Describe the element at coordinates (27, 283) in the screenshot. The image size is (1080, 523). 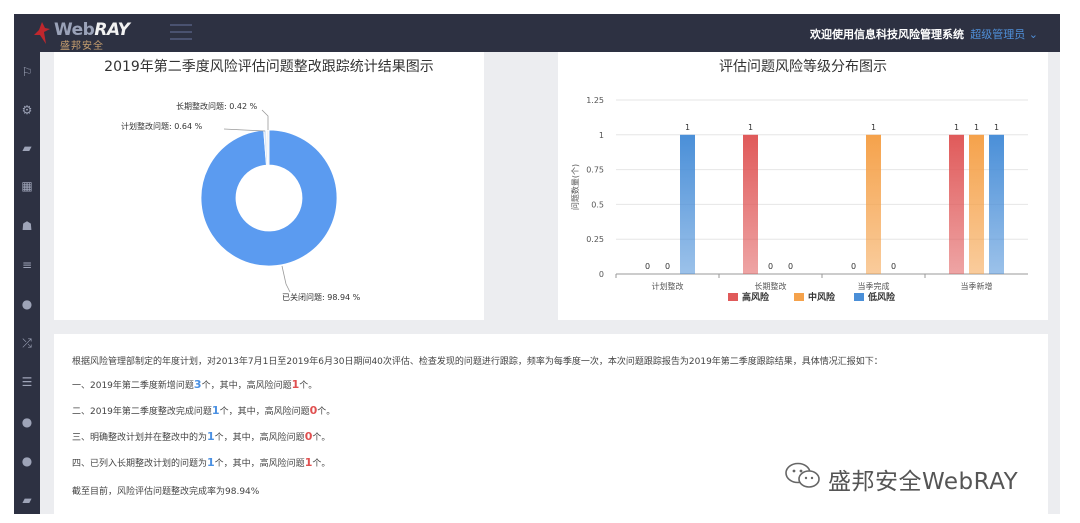
I see `sidebar: ⚐ ⚙ ▰ ▦ ☗ ≡ ● ⤮ ☰ ● ● ▰` at that location.